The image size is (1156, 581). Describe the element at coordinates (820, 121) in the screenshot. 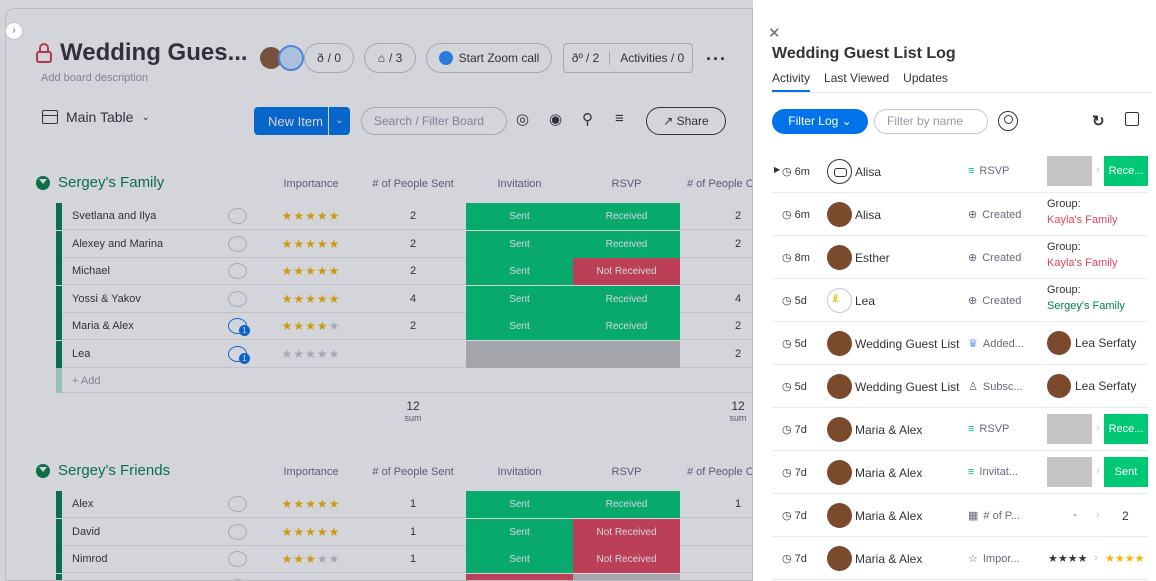

I see `filter-log-button: Filter Log ⌄` at that location.